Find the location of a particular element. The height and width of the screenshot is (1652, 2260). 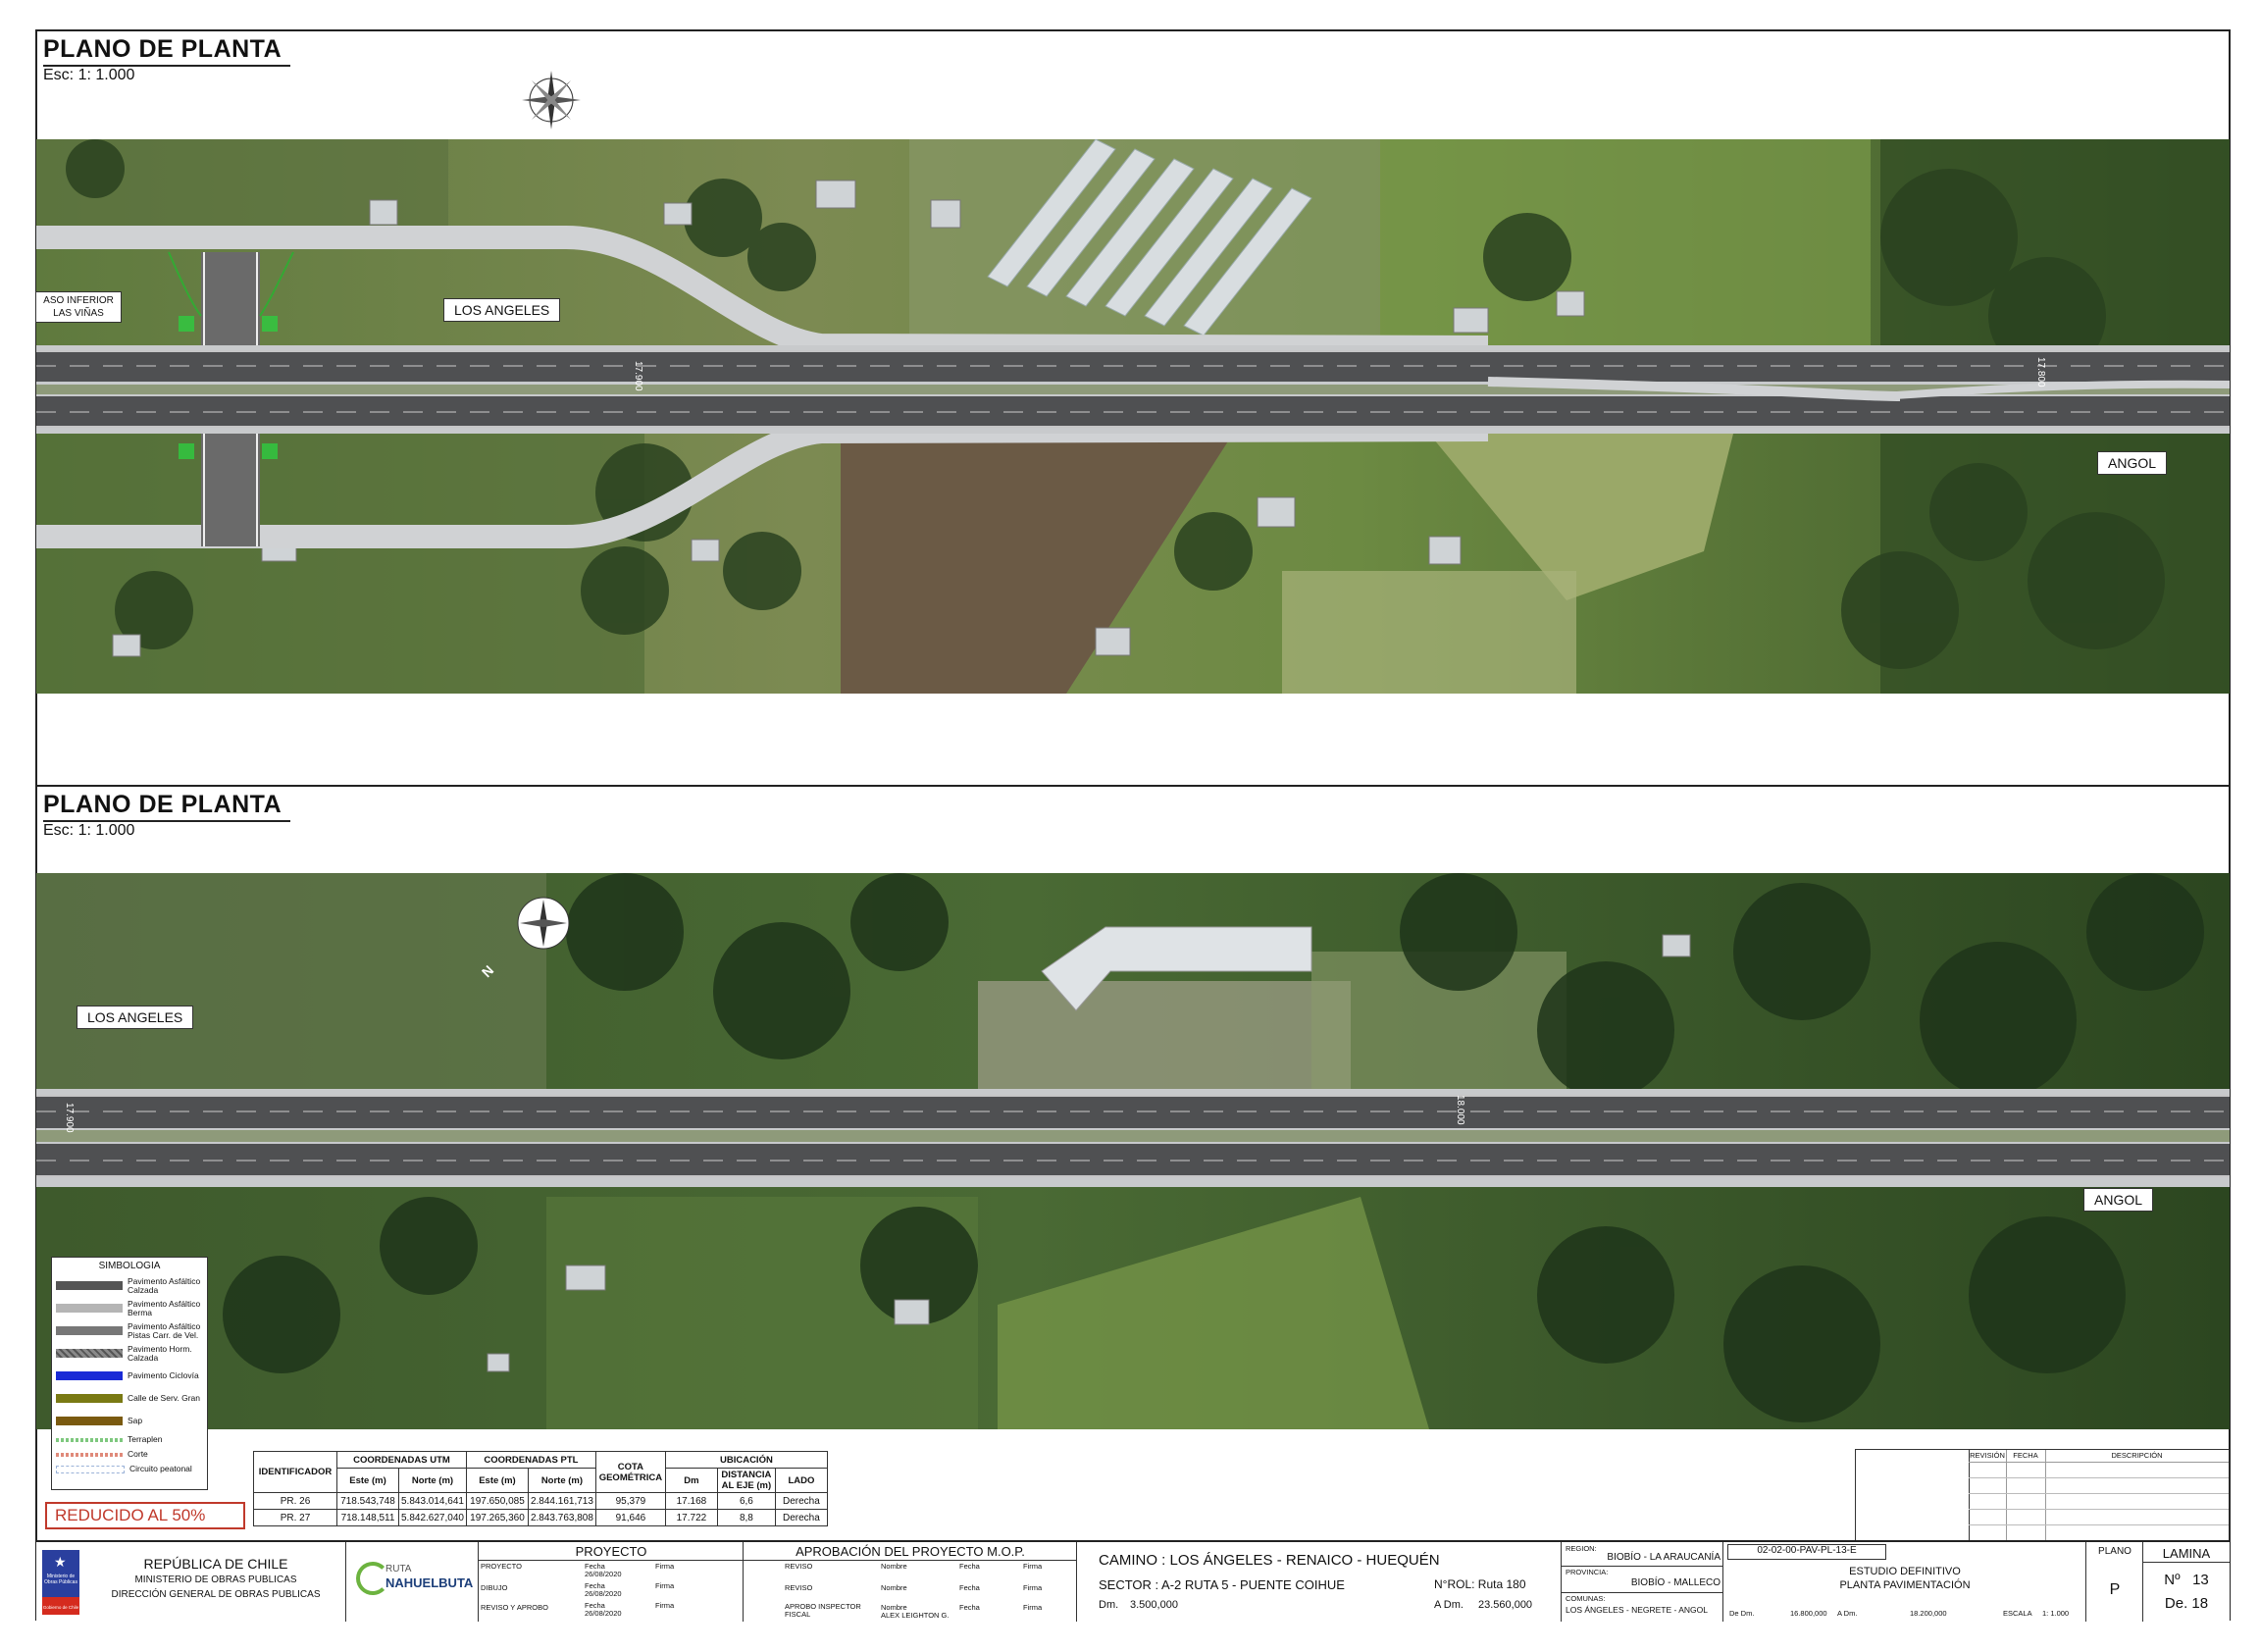

nombre-label: Nombre is located at coordinates (894, 1587).